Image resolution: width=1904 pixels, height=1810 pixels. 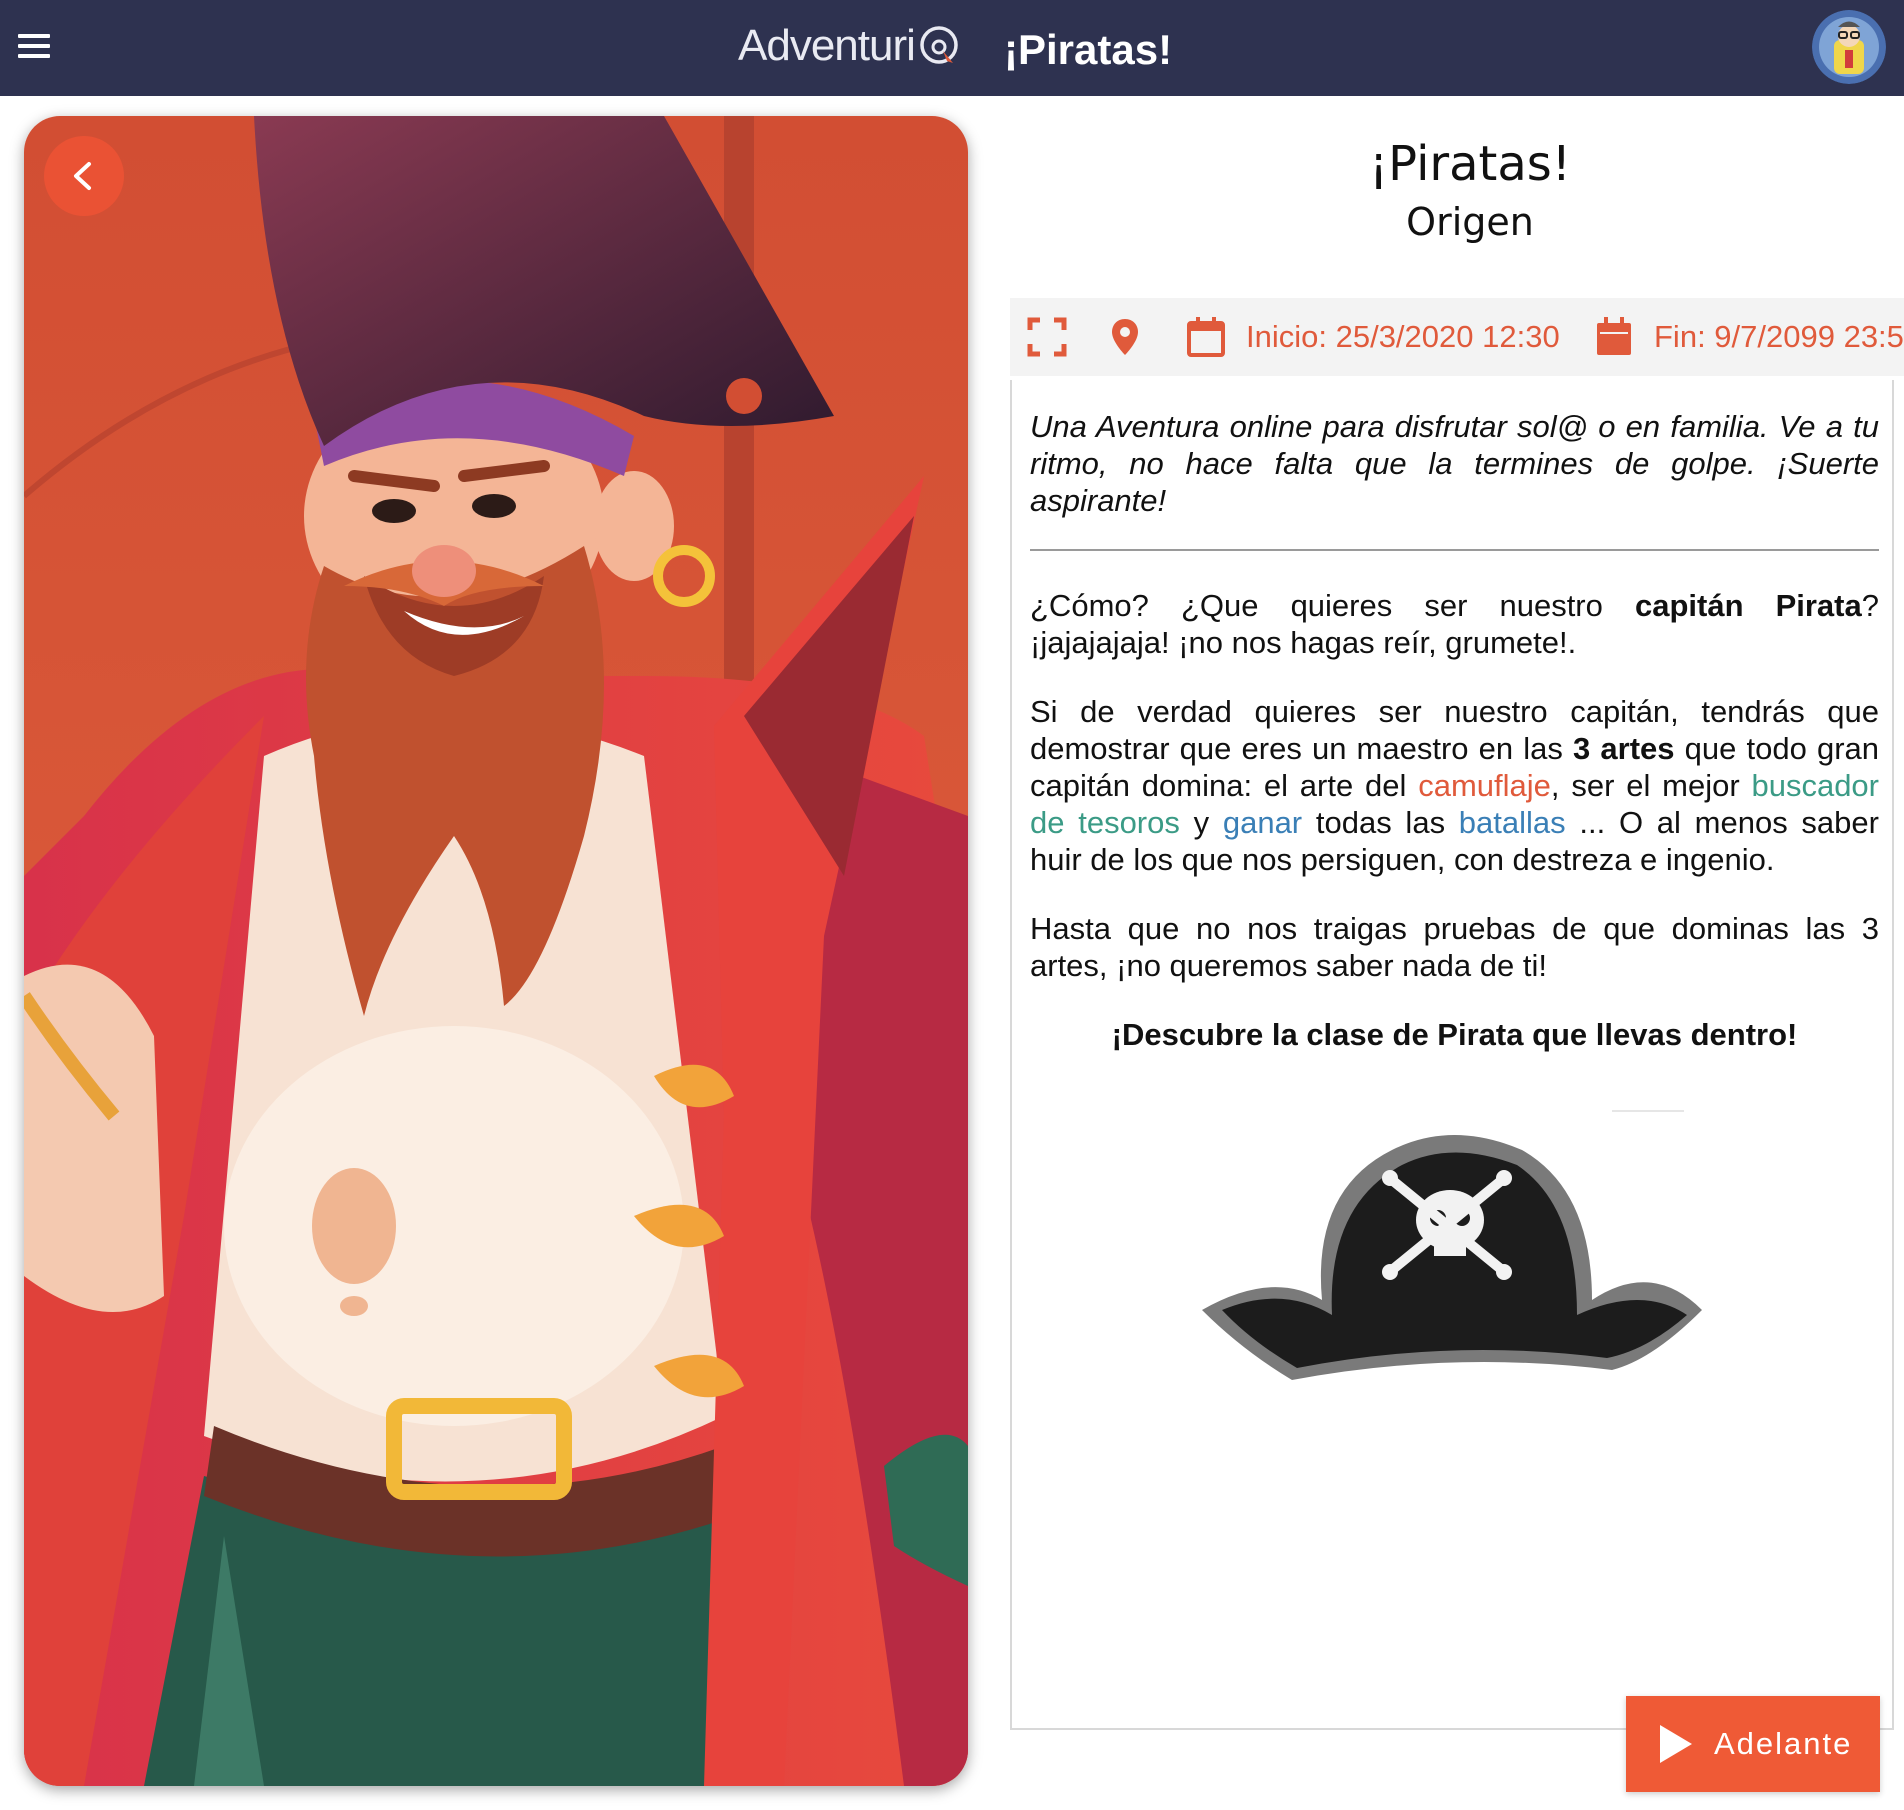 I want to click on user-avatar, so click(x=1849, y=47).